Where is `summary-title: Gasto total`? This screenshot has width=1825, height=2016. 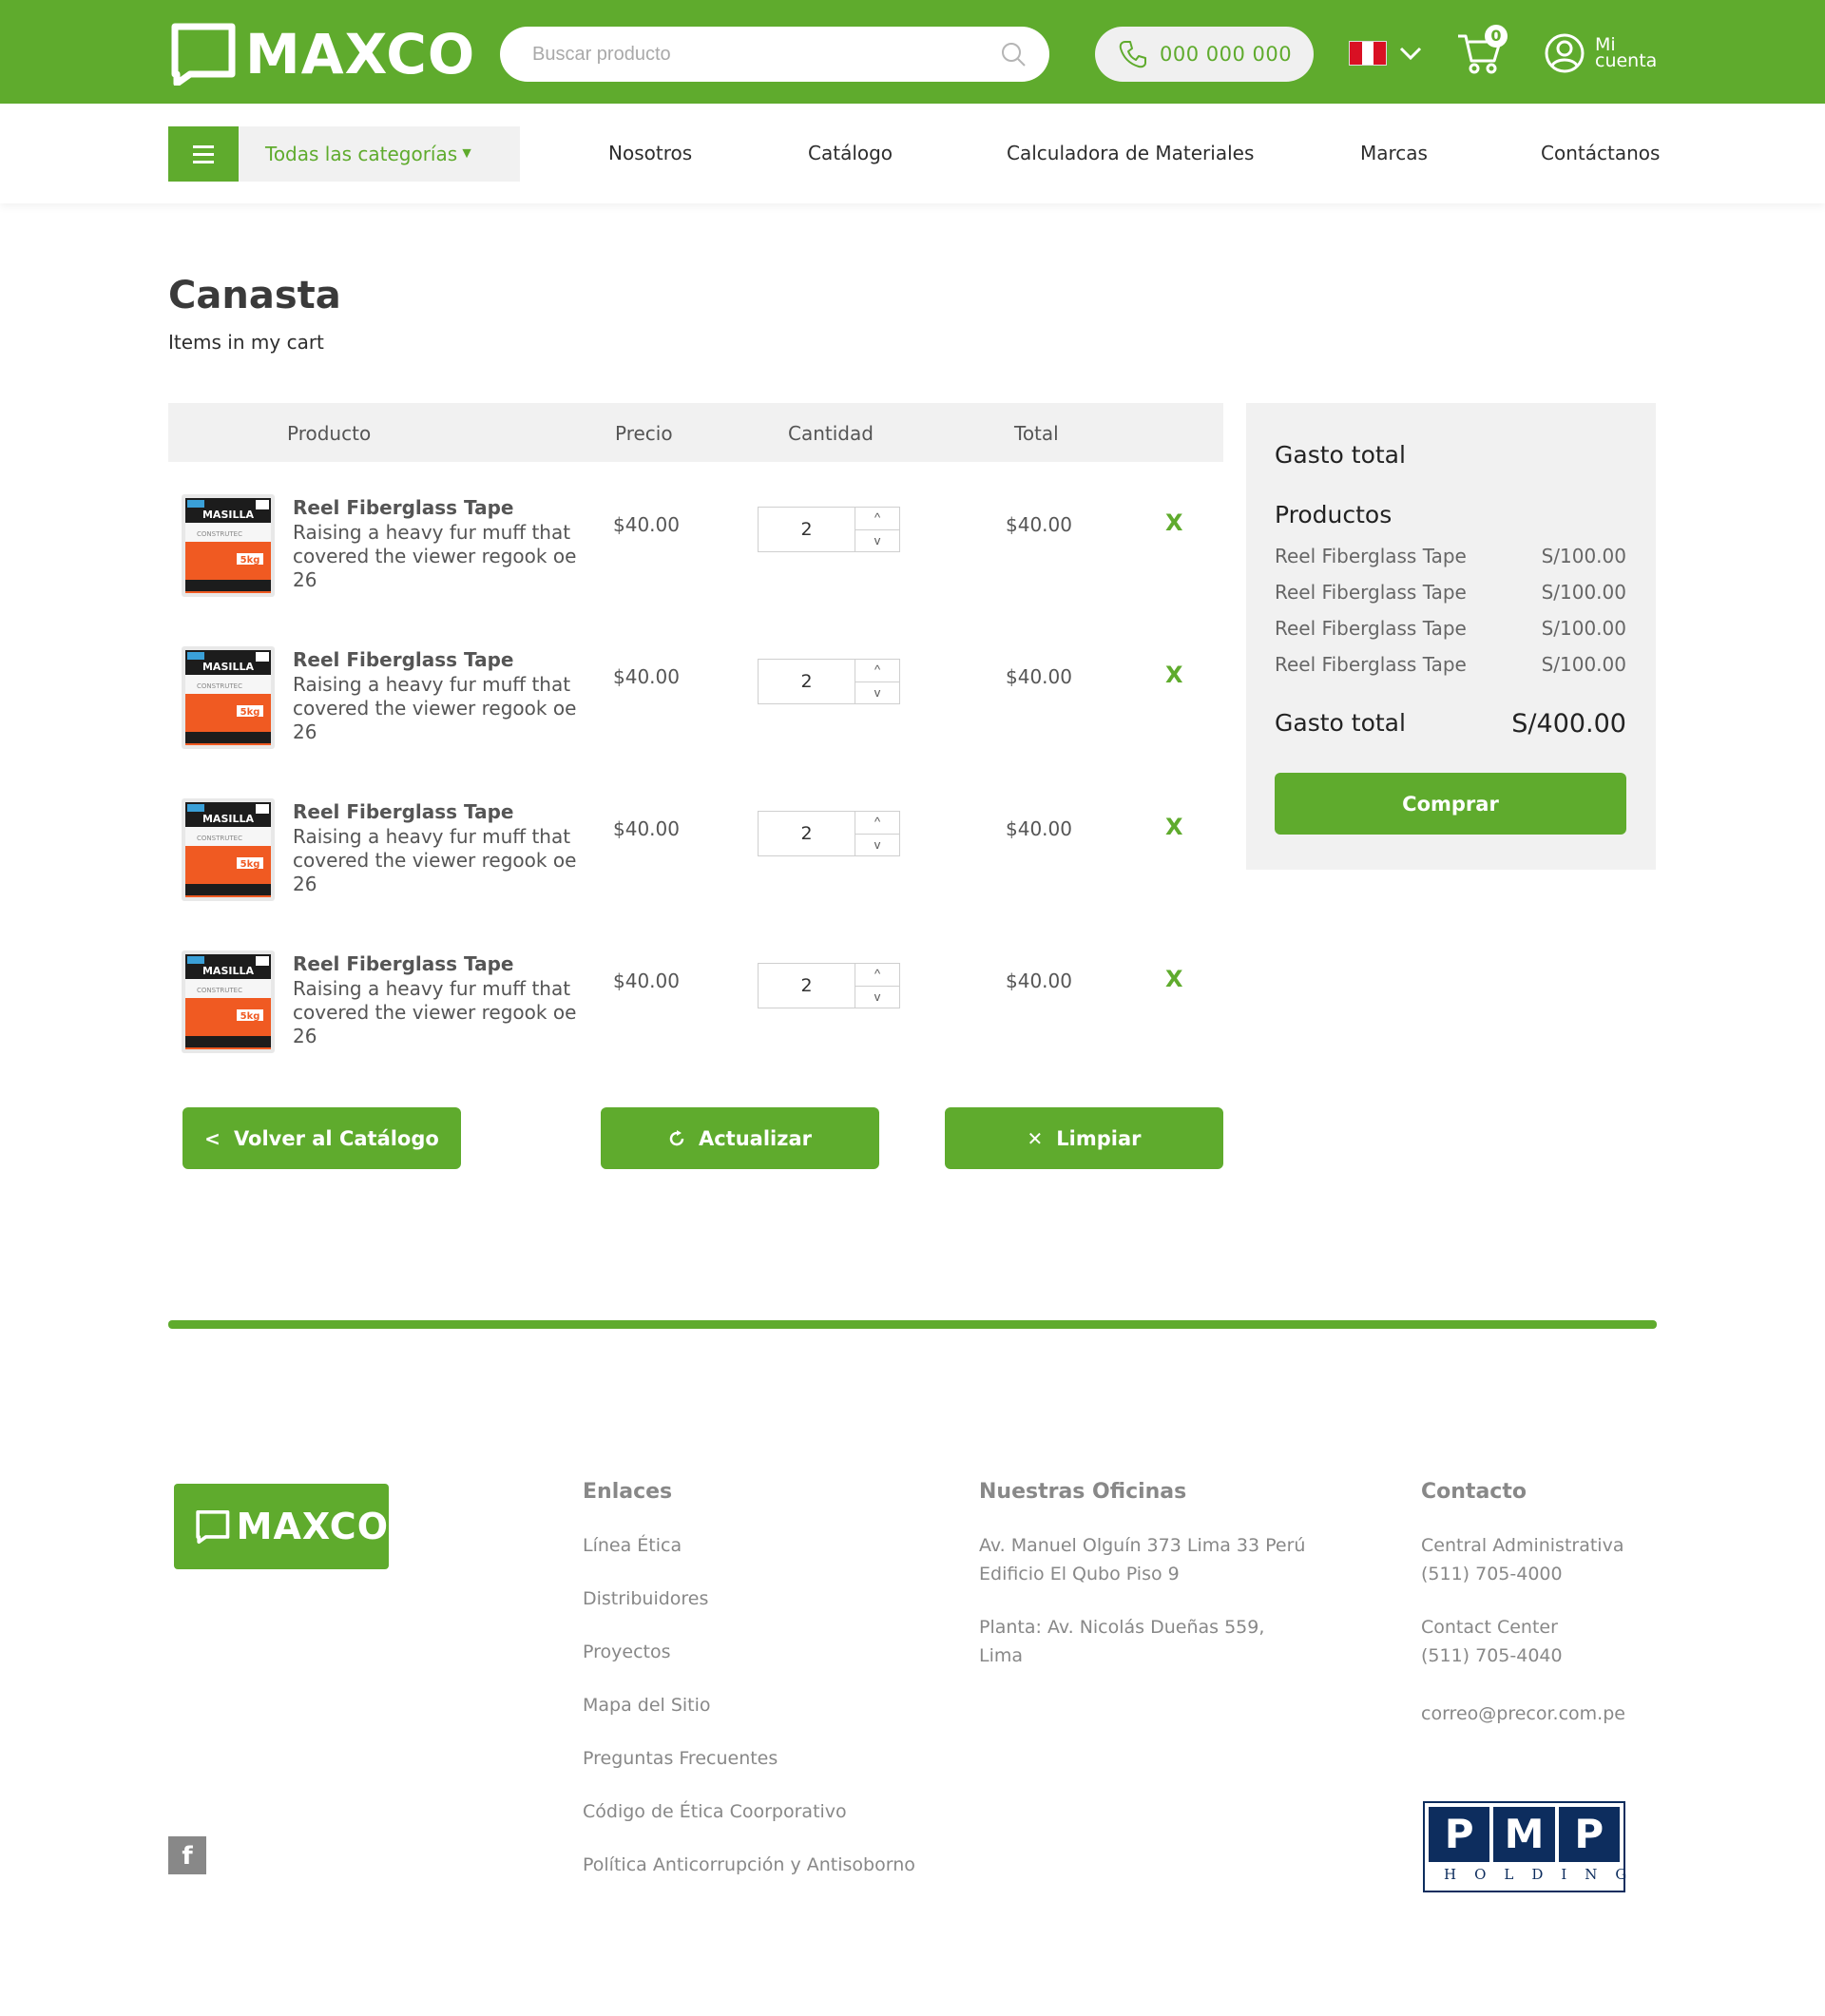 summary-title: Gasto total is located at coordinates (1340, 455).